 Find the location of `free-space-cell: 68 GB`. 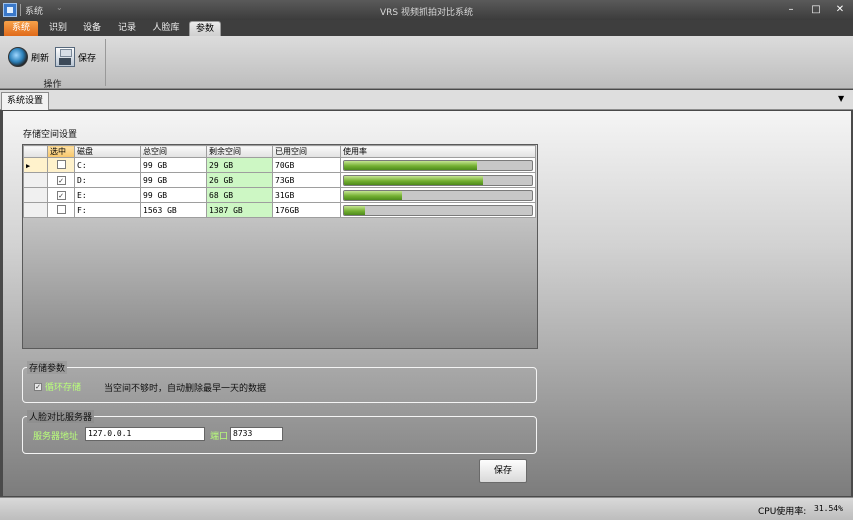

free-space-cell: 68 GB is located at coordinates (239, 195).